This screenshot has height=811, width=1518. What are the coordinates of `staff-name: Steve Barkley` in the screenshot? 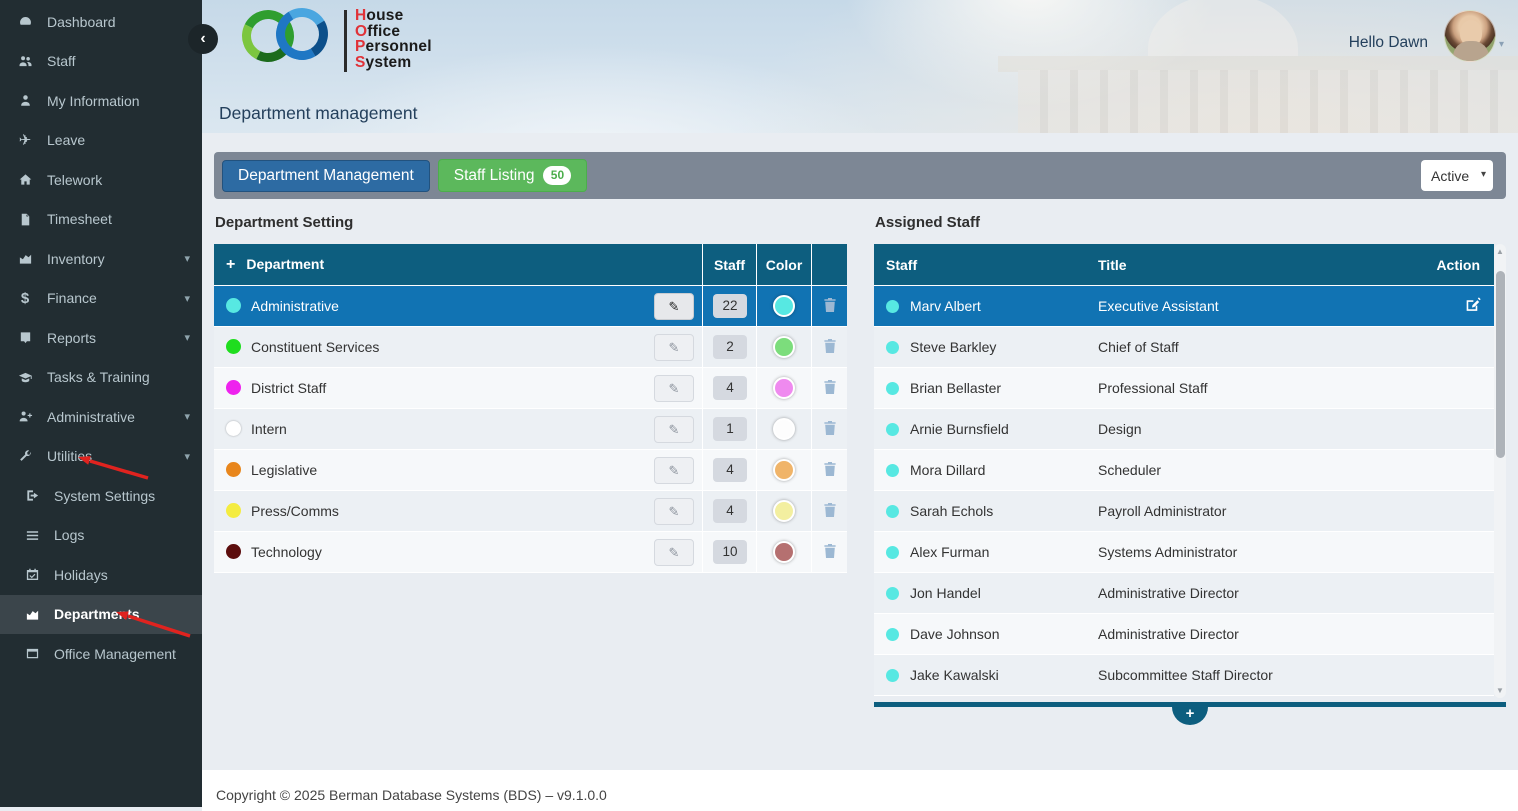 It's located at (953, 347).